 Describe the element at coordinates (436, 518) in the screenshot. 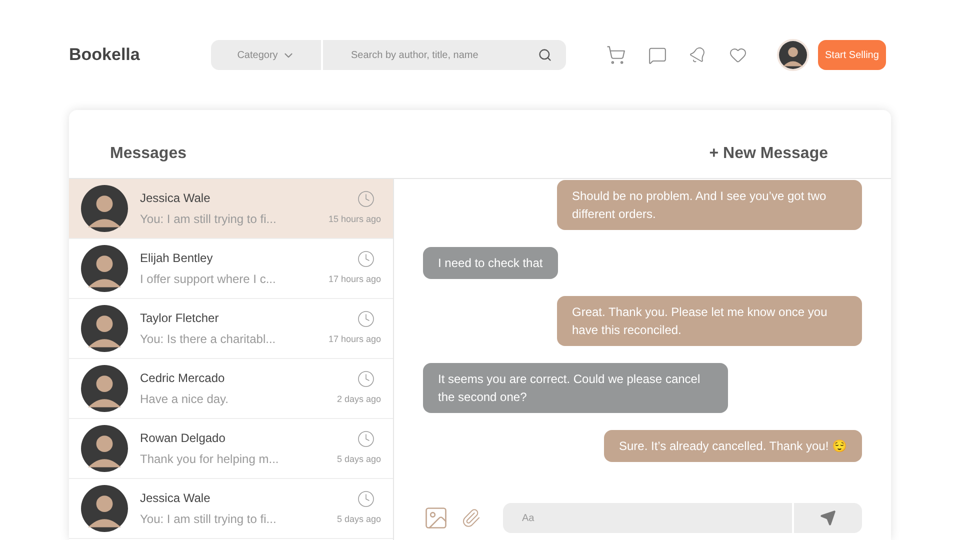

I see `image-icon` at that location.